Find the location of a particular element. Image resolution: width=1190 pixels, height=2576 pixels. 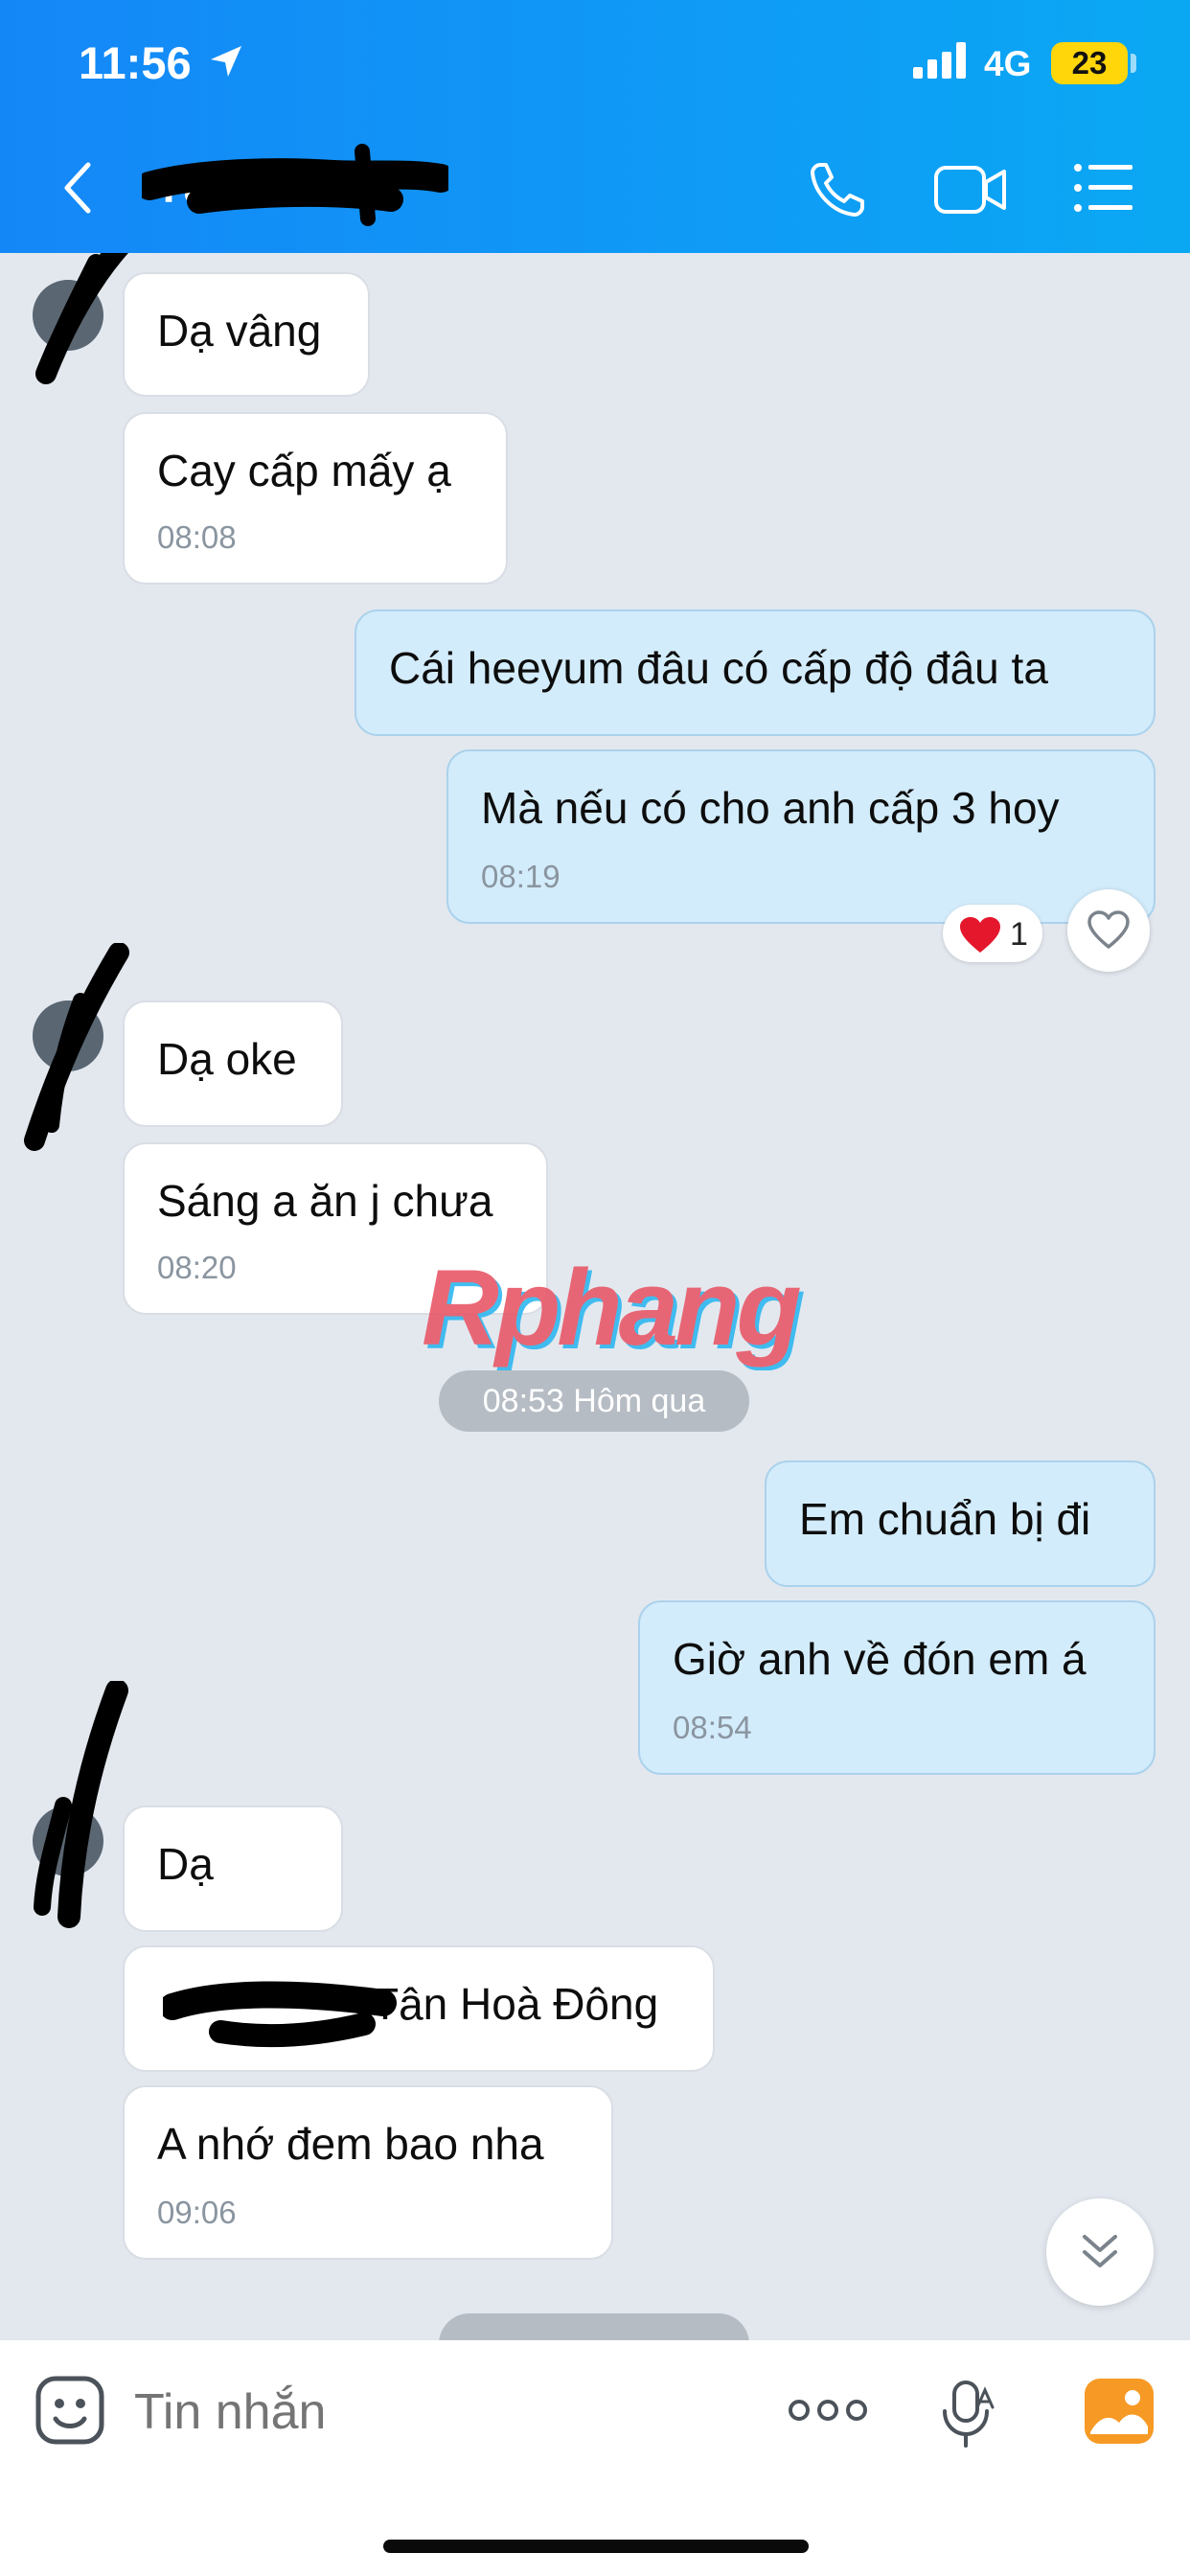

message-text: Dạ is located at coordinates (186, 1864).